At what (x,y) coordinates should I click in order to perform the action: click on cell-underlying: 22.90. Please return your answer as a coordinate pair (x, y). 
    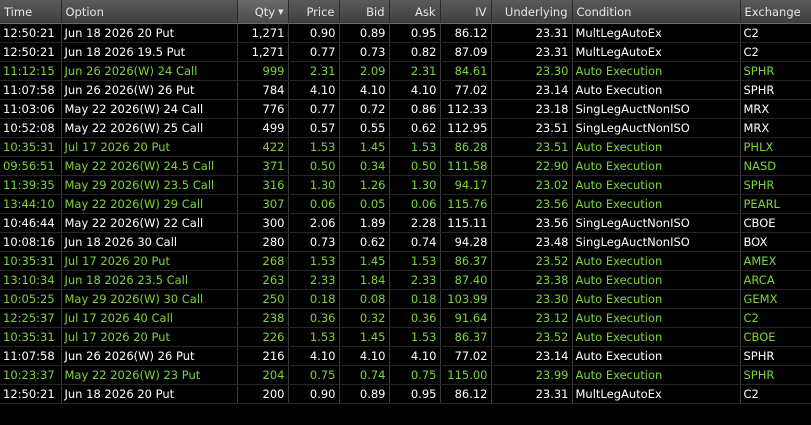
    Looking at the image, I should click on (532, 166).